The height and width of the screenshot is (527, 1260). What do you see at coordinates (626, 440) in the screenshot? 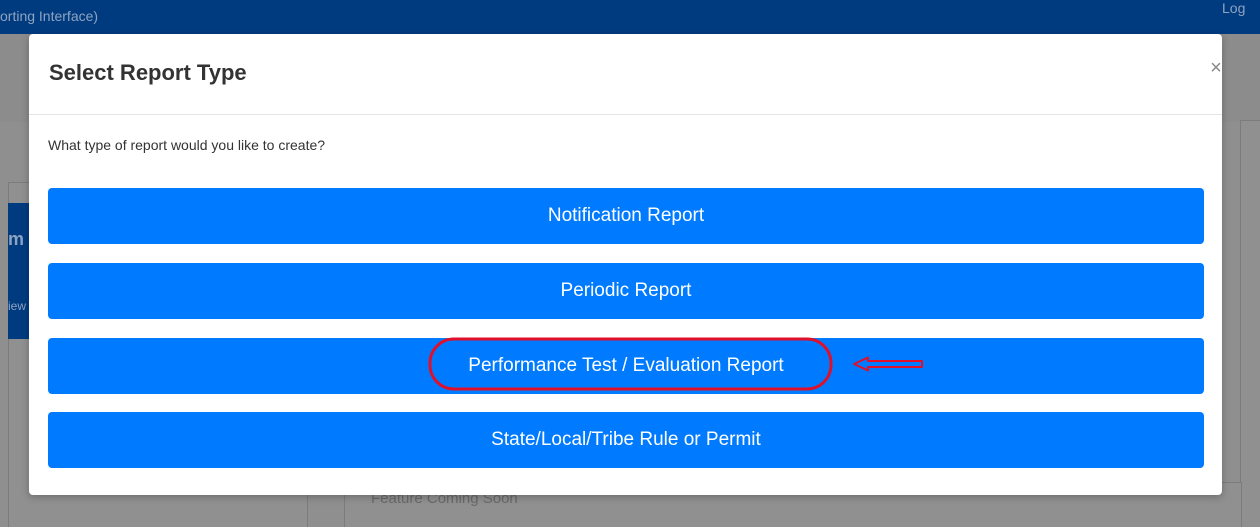
I see `state-local-tribe-rule-permit-button: State/Local/Tribe Rule or Permit` at bounding box center [626, 440].